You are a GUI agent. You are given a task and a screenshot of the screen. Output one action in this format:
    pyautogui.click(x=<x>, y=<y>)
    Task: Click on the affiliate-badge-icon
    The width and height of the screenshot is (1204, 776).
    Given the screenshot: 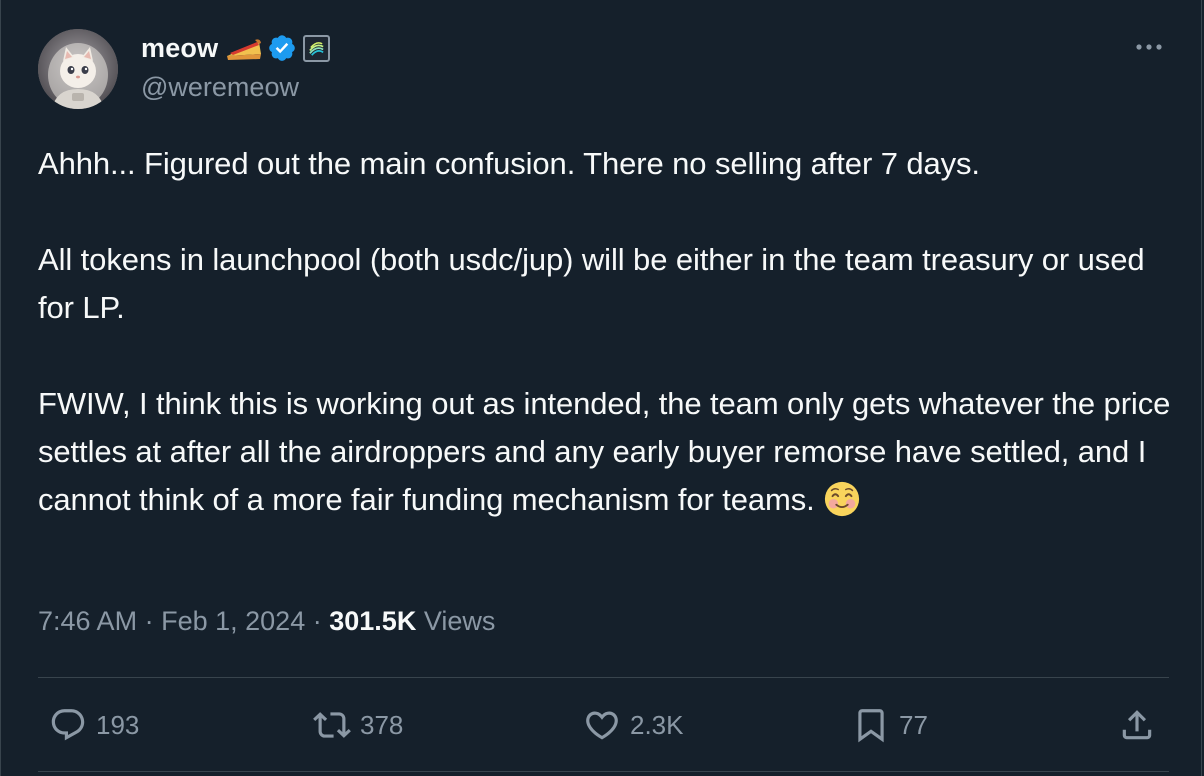 What is the action you would take?
    pyautogui.click(x=317, y=48)
    